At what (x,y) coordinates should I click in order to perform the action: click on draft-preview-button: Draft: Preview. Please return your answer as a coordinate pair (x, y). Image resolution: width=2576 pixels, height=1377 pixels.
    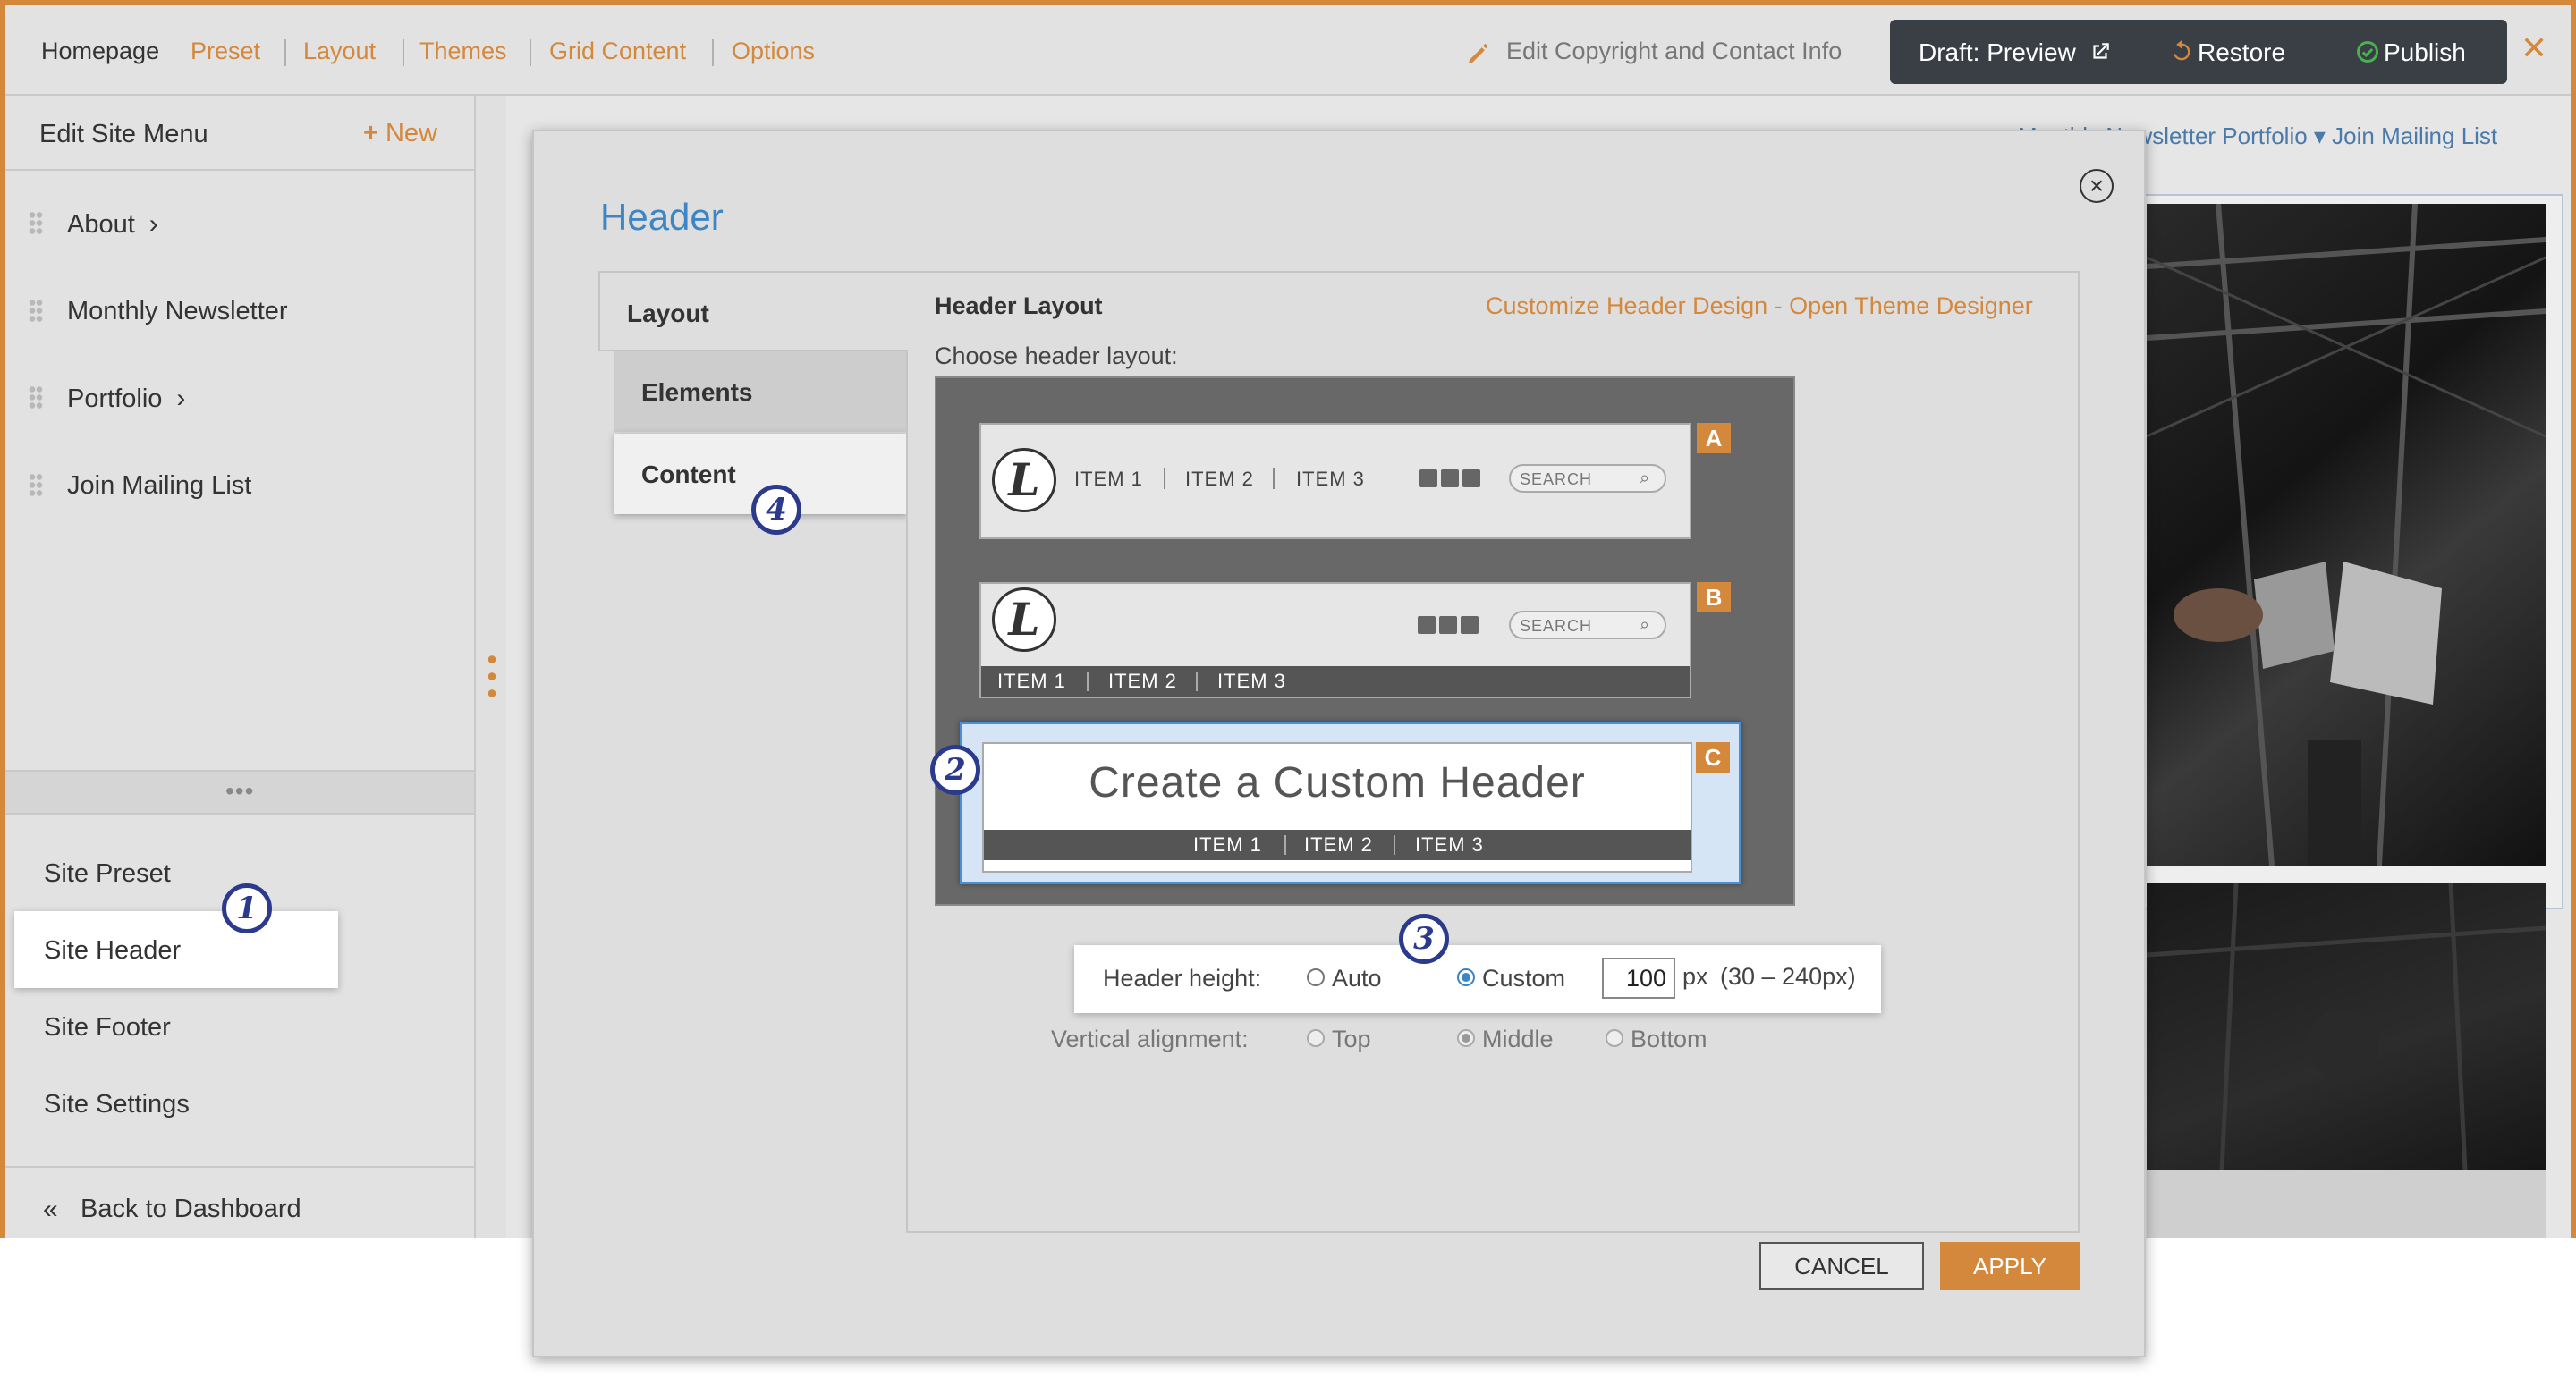
    Looking at the image, I should click on (2015, 52).